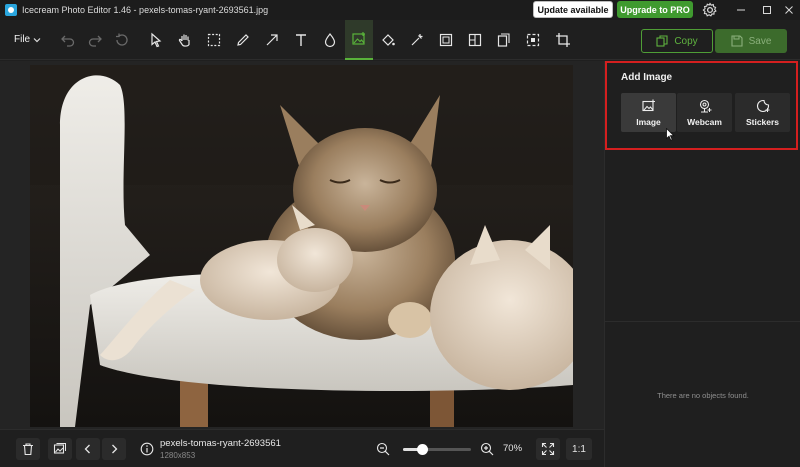 Image resolution: width=800 pixels, height=467 pixels. I want to click on fill-tool, so click(388, 40).